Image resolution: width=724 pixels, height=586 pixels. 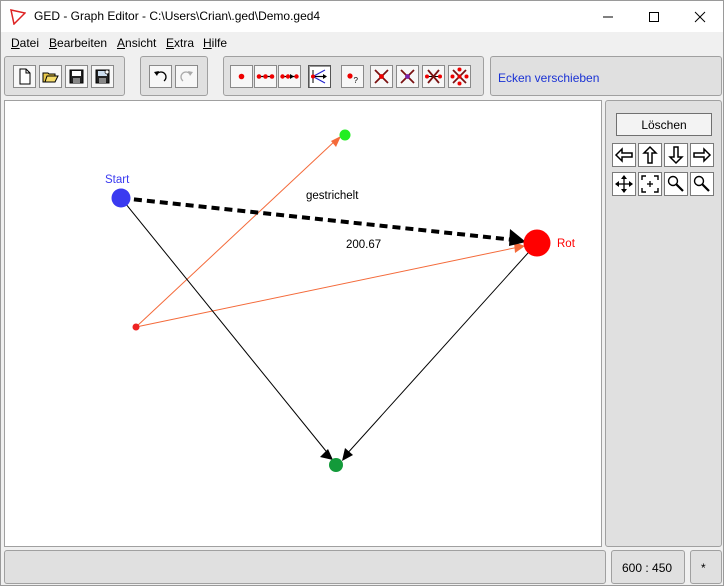 I want to click on arrow-right-icon, so click(x=702, y=155).